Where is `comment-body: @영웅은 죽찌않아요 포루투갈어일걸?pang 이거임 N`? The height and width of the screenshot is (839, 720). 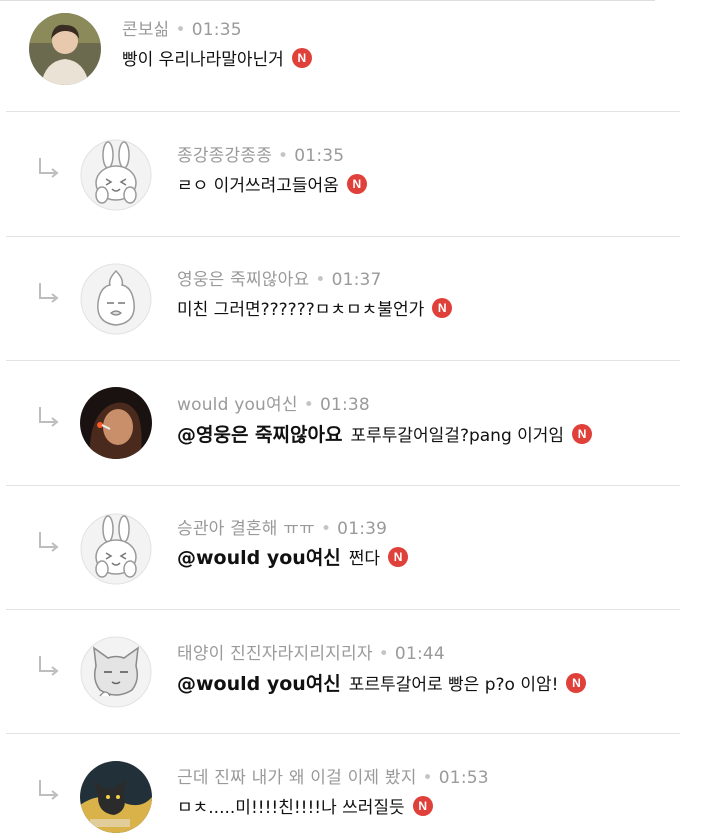 comment-body: @영웅은 죽찌않아요 포루투갈어일걸?pang 이거임 N is located at coordinates (385, 433).